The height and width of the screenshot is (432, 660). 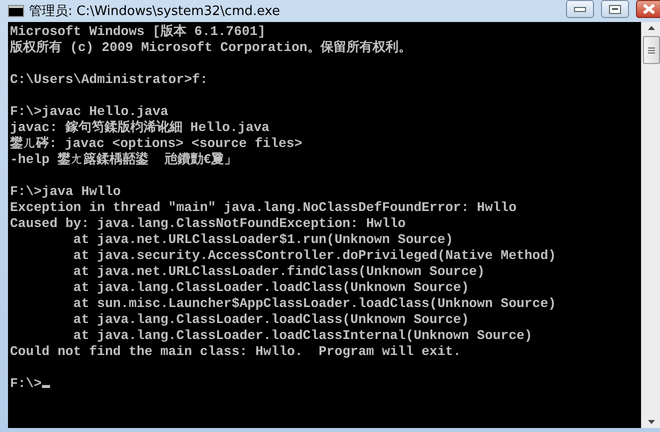 I want to click on close-icon, so click(x=648, y=9).